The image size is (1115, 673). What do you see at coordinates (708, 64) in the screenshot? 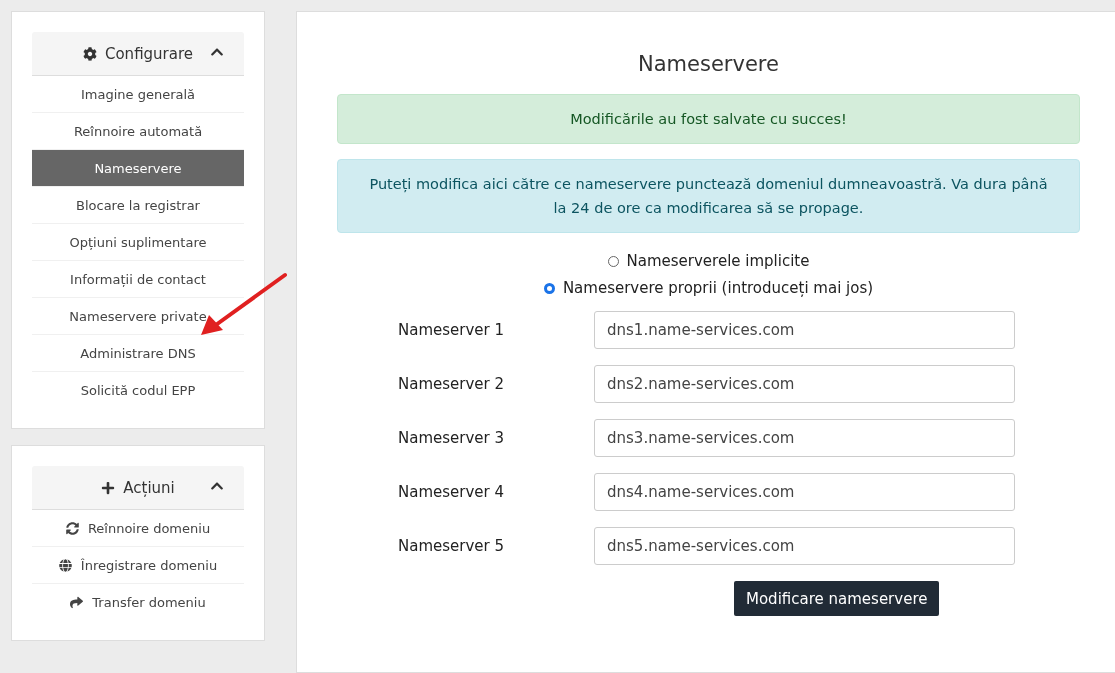
I see `page-title: Nameservere` at bounding box center [708, 64].